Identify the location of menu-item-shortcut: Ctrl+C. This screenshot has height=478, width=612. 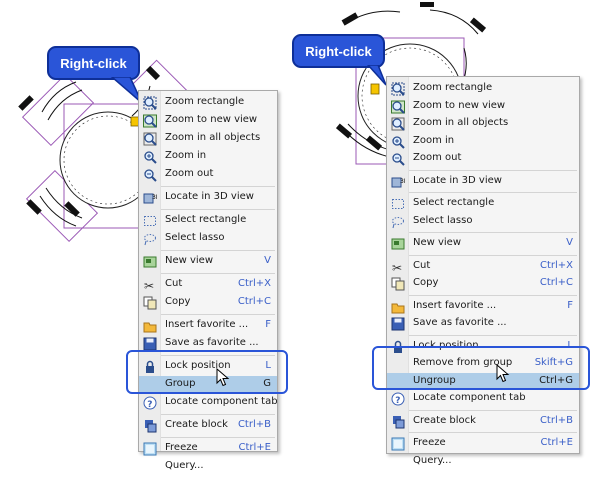
(556, 282).